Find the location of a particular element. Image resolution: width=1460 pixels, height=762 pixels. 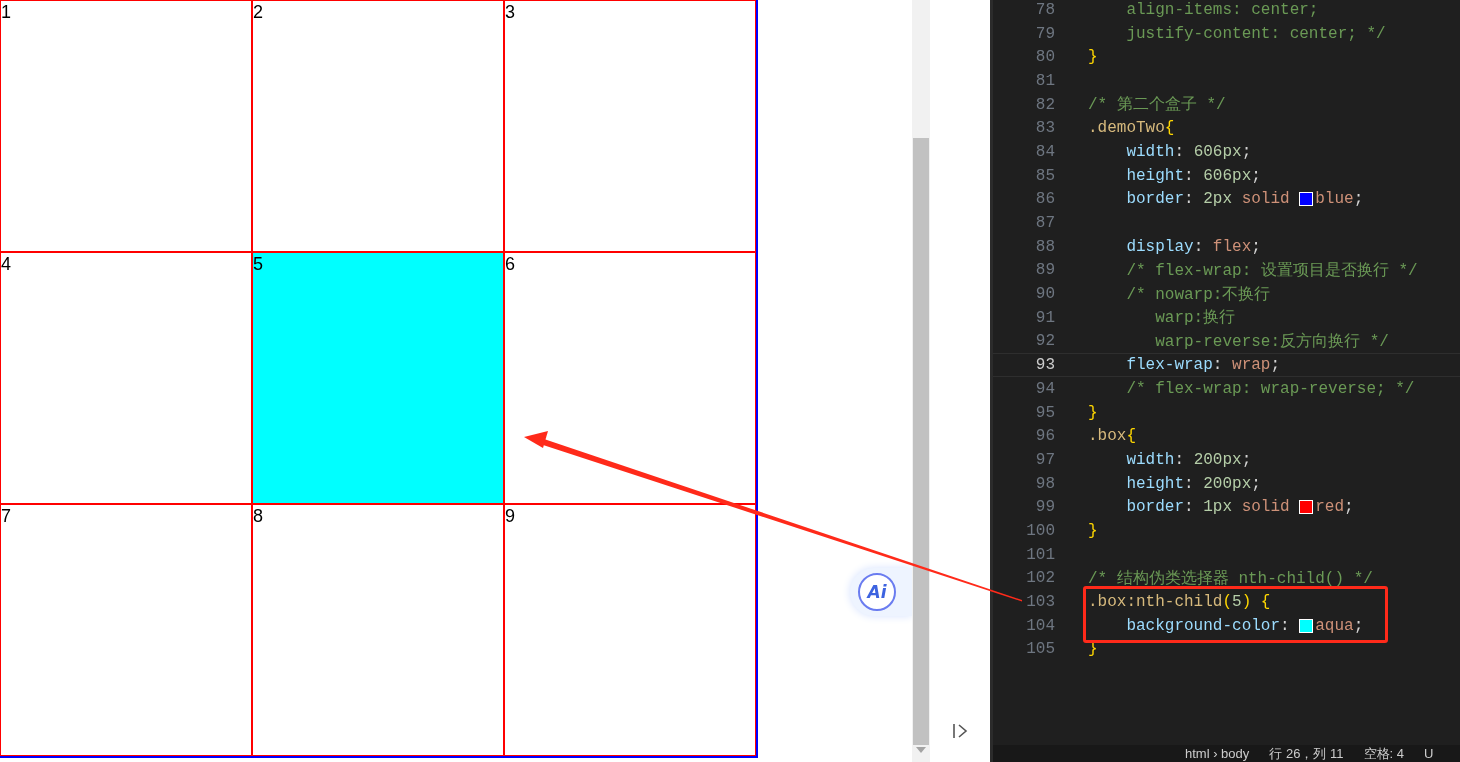

line-number: 99 is located at coordinates (1044, 507).